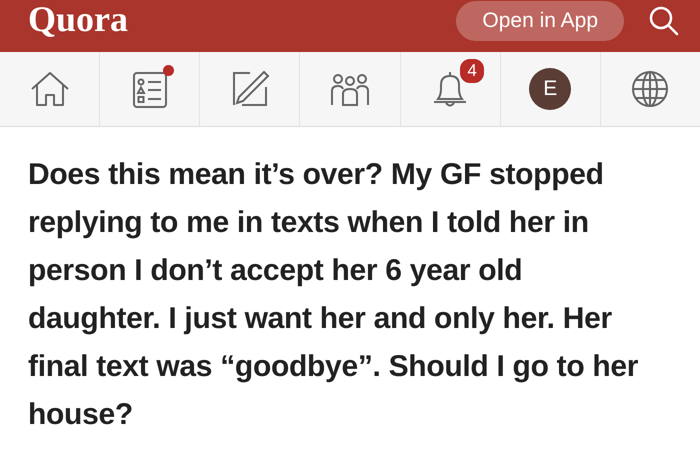 The height and width of the screenshot is (461, 700). I want to click on open-in-app-button: Open in App, so click(540, 21).